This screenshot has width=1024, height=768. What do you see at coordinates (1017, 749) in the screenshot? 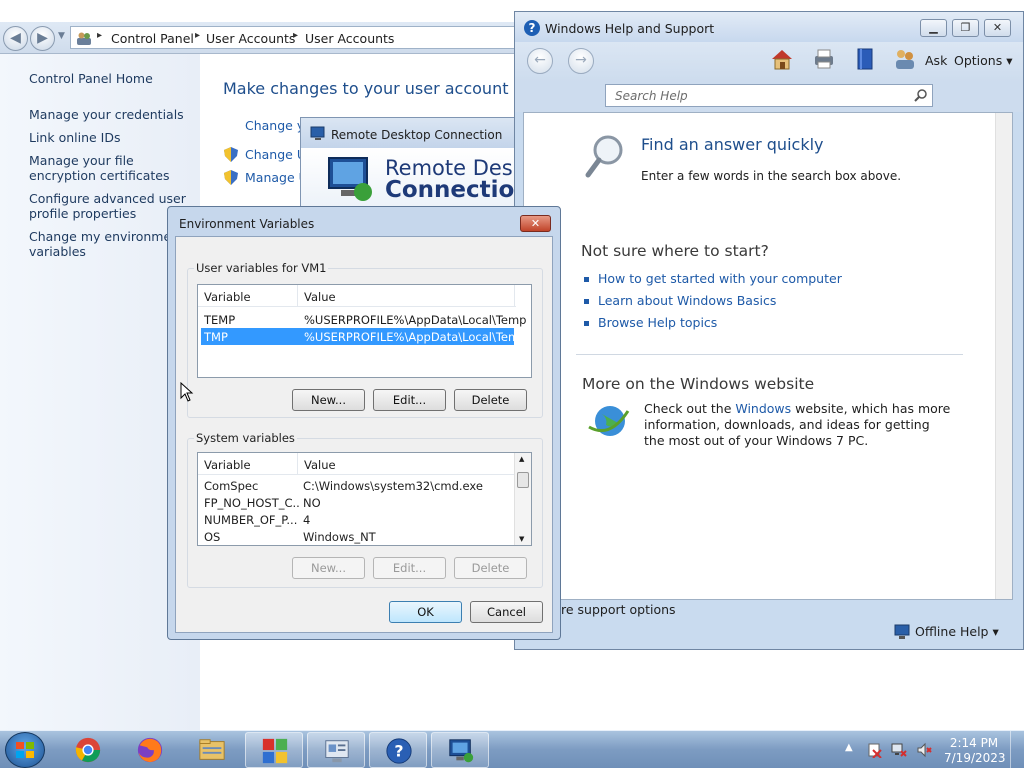
I see `show-desktop-button` at bounding box center [1017, 749].